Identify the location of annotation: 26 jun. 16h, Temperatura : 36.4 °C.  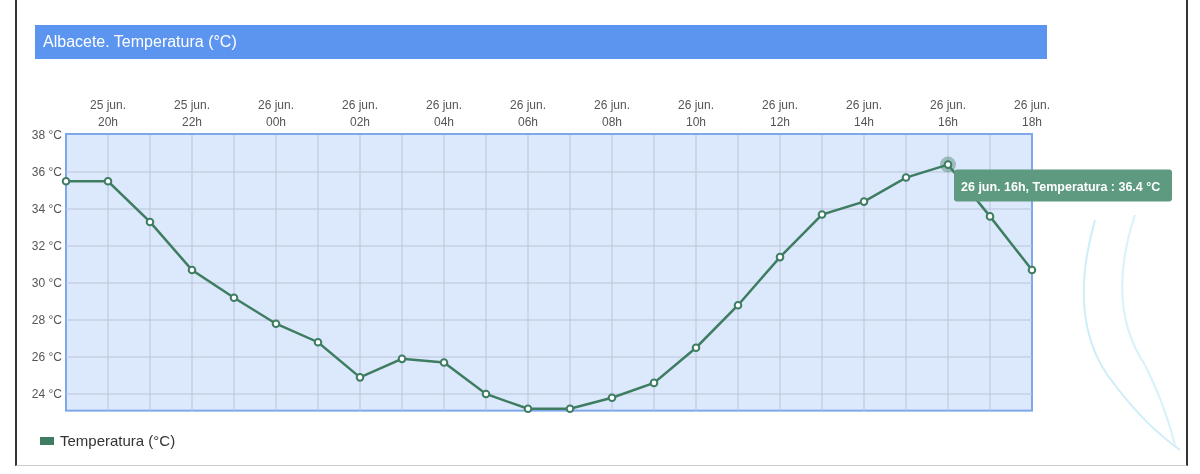
(1061, 186).